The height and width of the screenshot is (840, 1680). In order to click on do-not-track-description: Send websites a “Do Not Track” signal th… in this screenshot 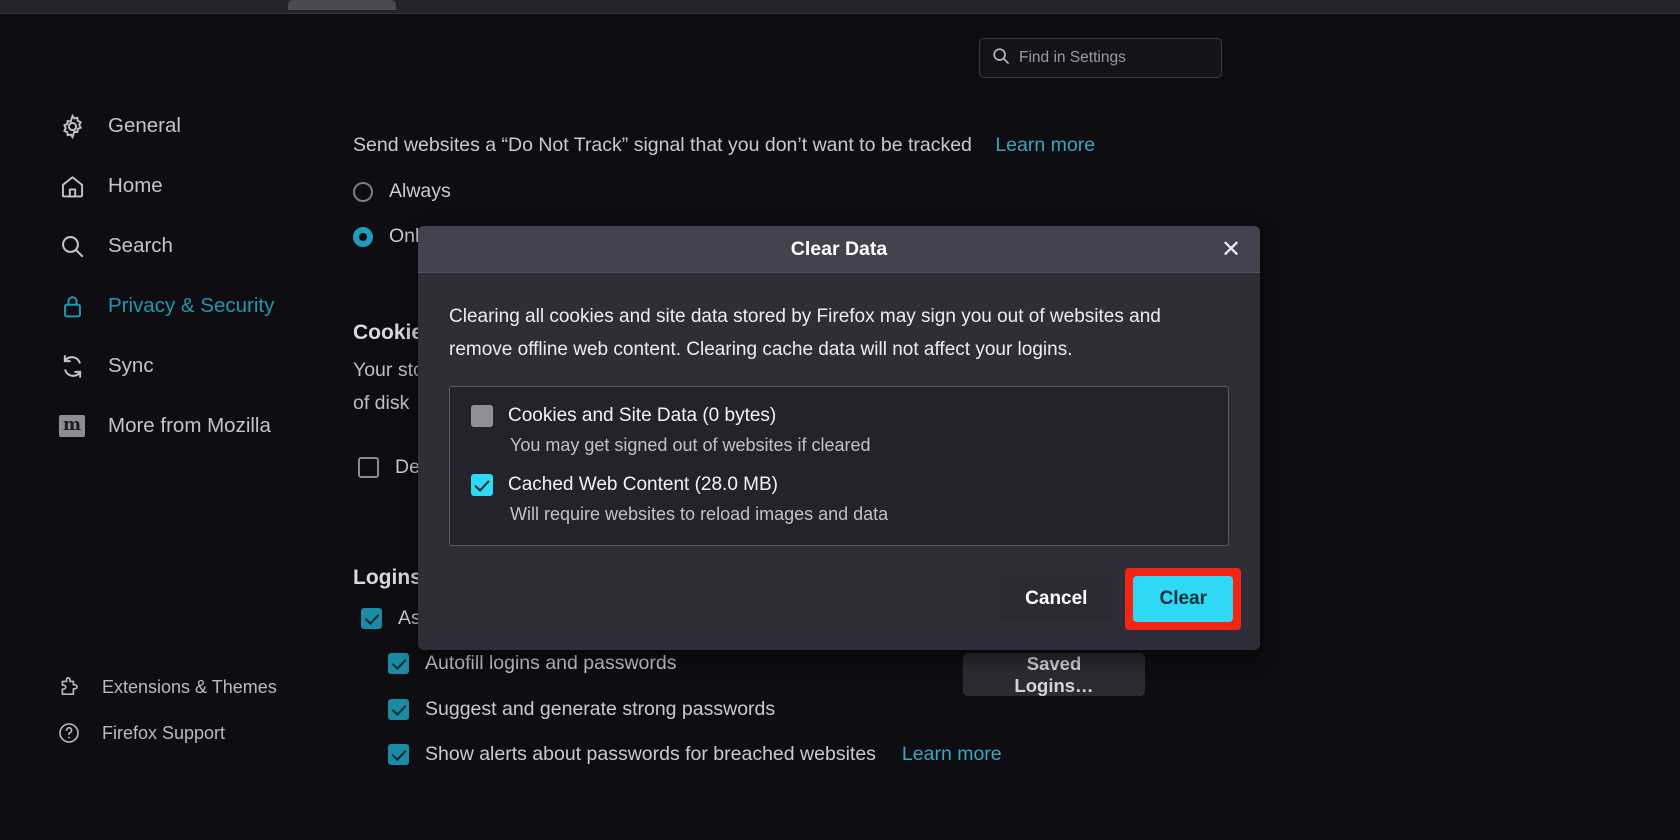, I will do `click(724, 145)`.